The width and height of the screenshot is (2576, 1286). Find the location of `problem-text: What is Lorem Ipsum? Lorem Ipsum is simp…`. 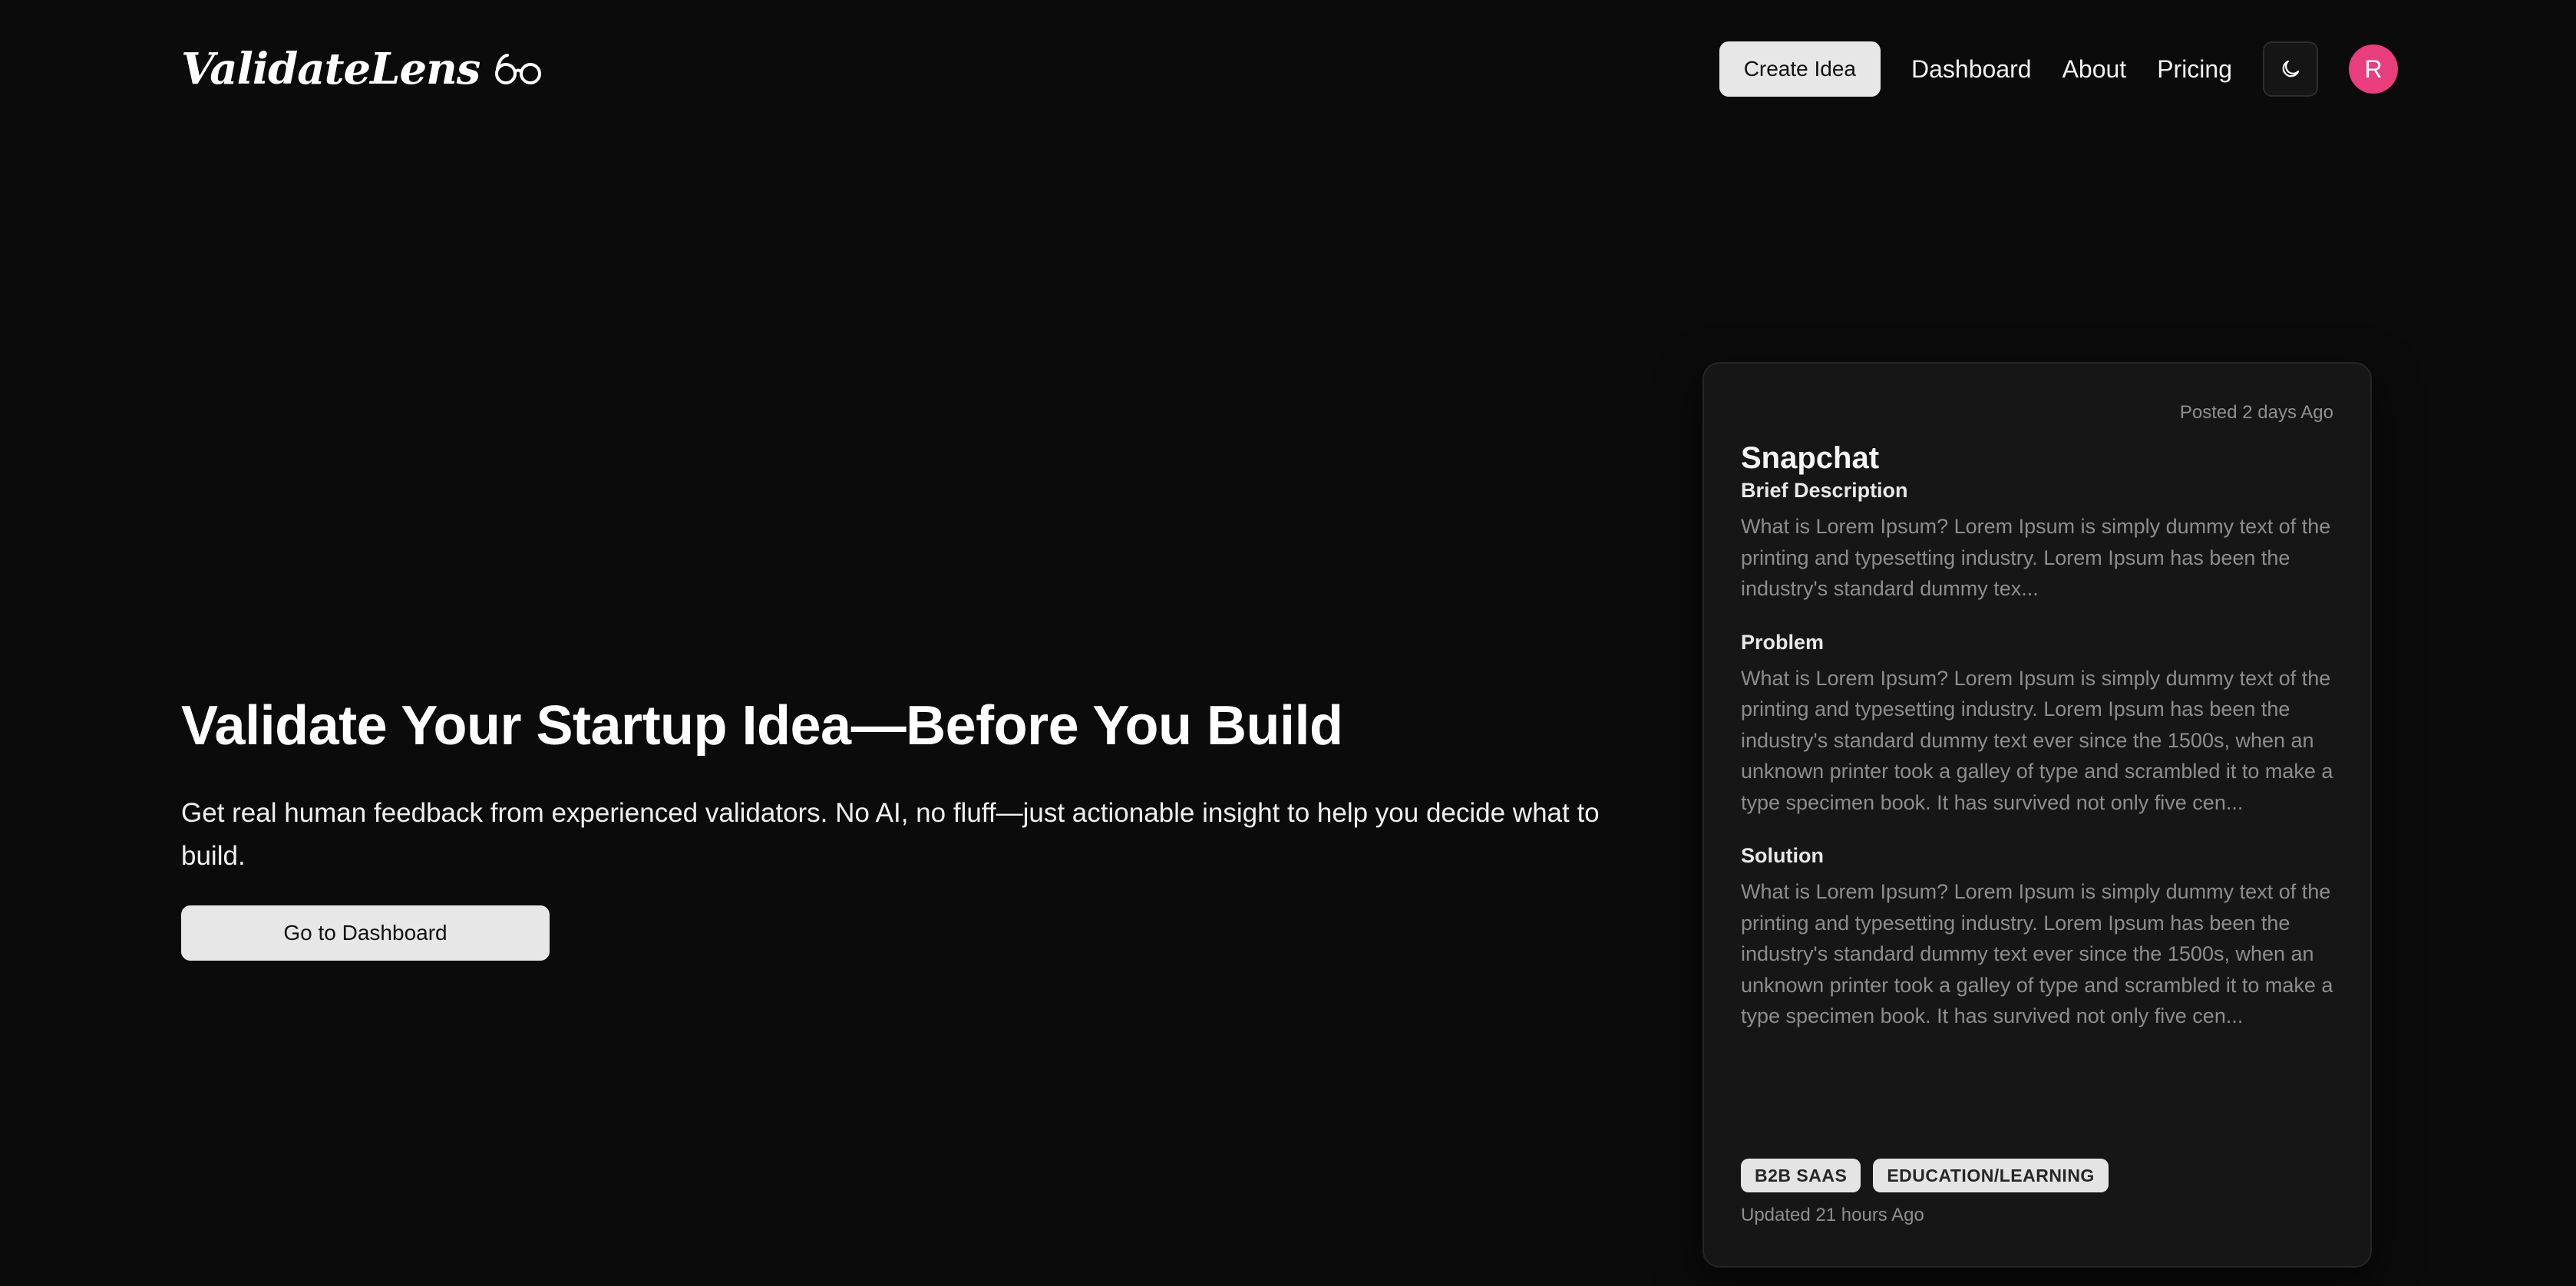

problem-text: What is Lorem Ipsum? Lorem Ipsum is simp… is located at coordinates (2037, 740).